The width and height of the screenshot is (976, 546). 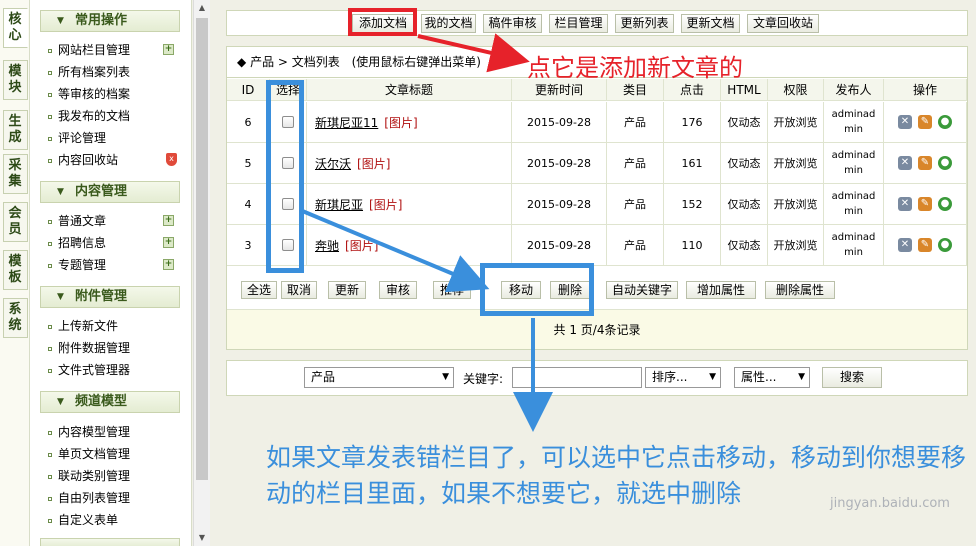 I want to click on blue-arrow-to-actions, so click(x=394, y=250).